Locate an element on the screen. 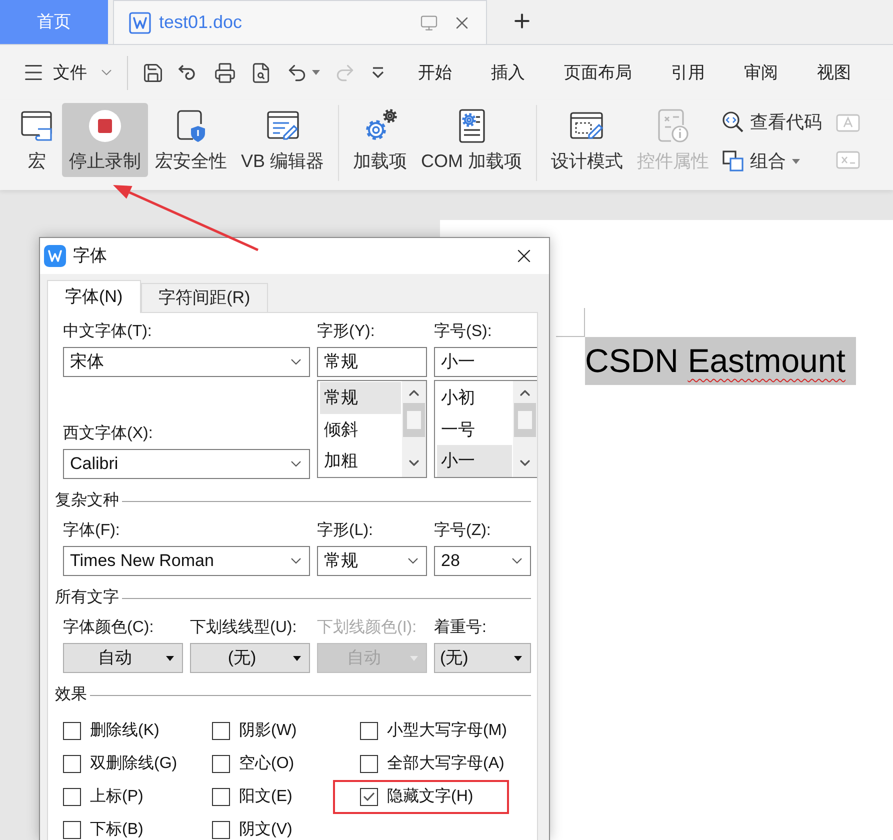  print-button is located at coordinates (225, 72).